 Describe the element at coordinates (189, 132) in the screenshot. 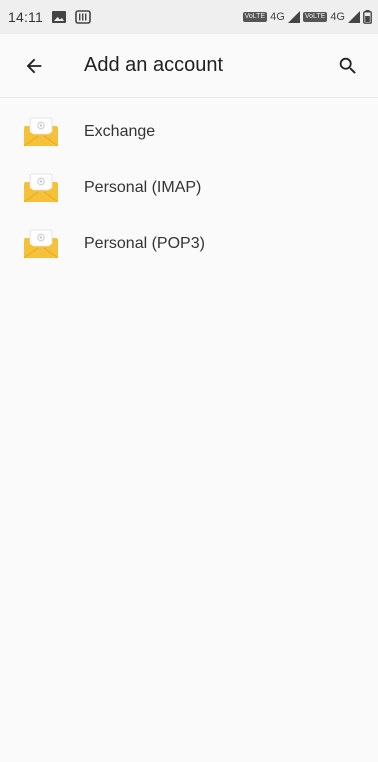

I see `account-item-exchange: Exchange` at that location.